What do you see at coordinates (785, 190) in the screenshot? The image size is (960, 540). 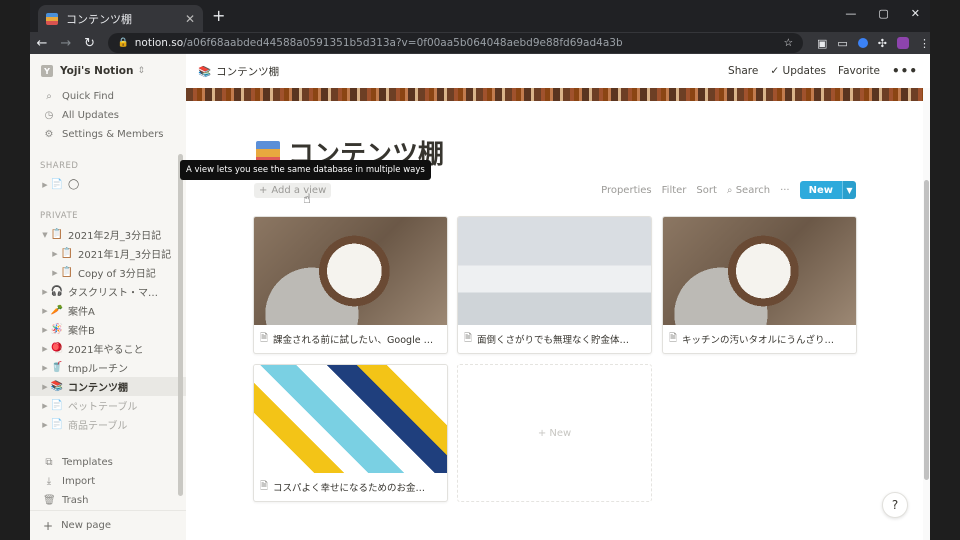 I see `database-more-button: ···` at bounding box center [785, 190].